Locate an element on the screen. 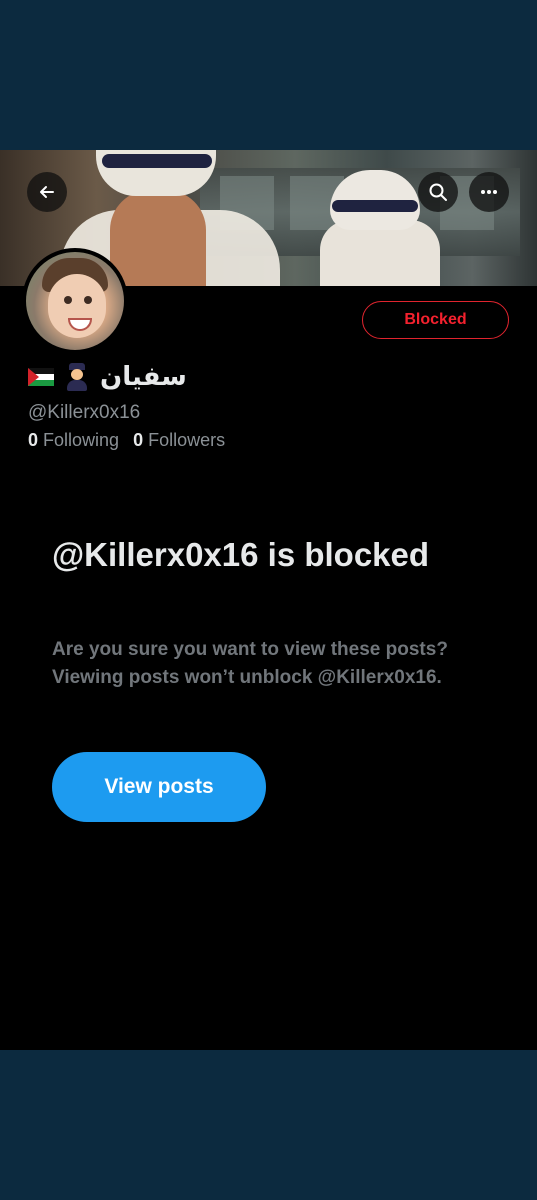 The height and width of the screenshot is (1200, 537). profile-handle: @Killerx0x16 is located at coordinates (84, 412).